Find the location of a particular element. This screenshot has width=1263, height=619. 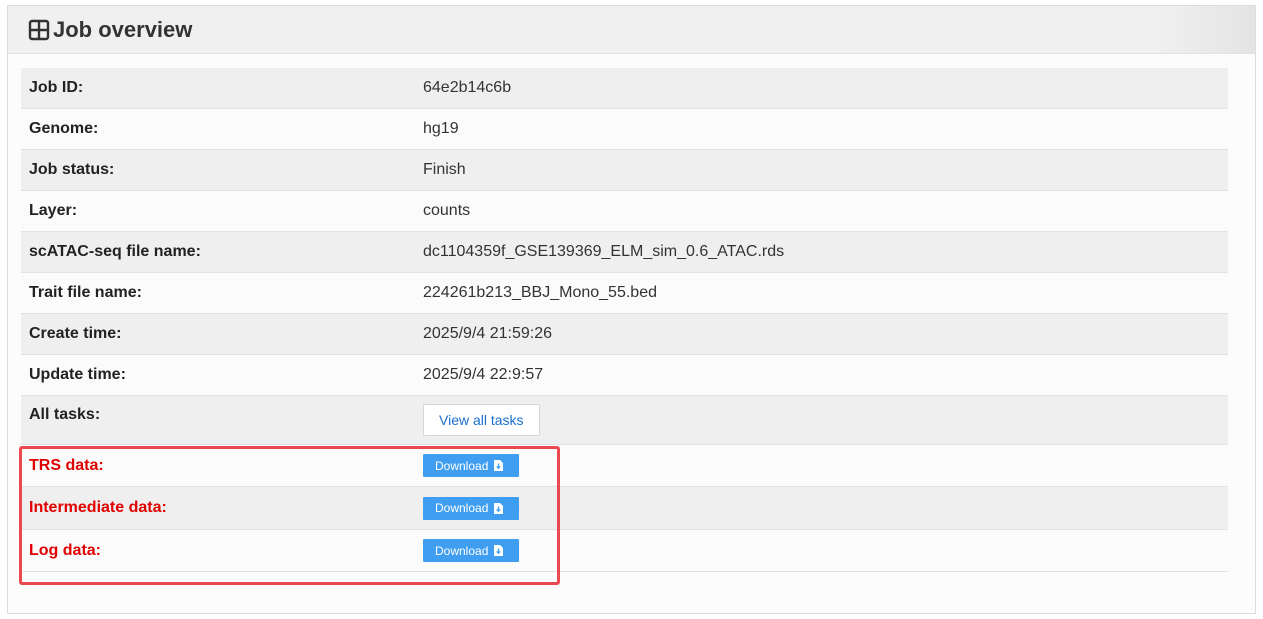

table-row: Intermediate data: Download is located at coordinates (624, 508).